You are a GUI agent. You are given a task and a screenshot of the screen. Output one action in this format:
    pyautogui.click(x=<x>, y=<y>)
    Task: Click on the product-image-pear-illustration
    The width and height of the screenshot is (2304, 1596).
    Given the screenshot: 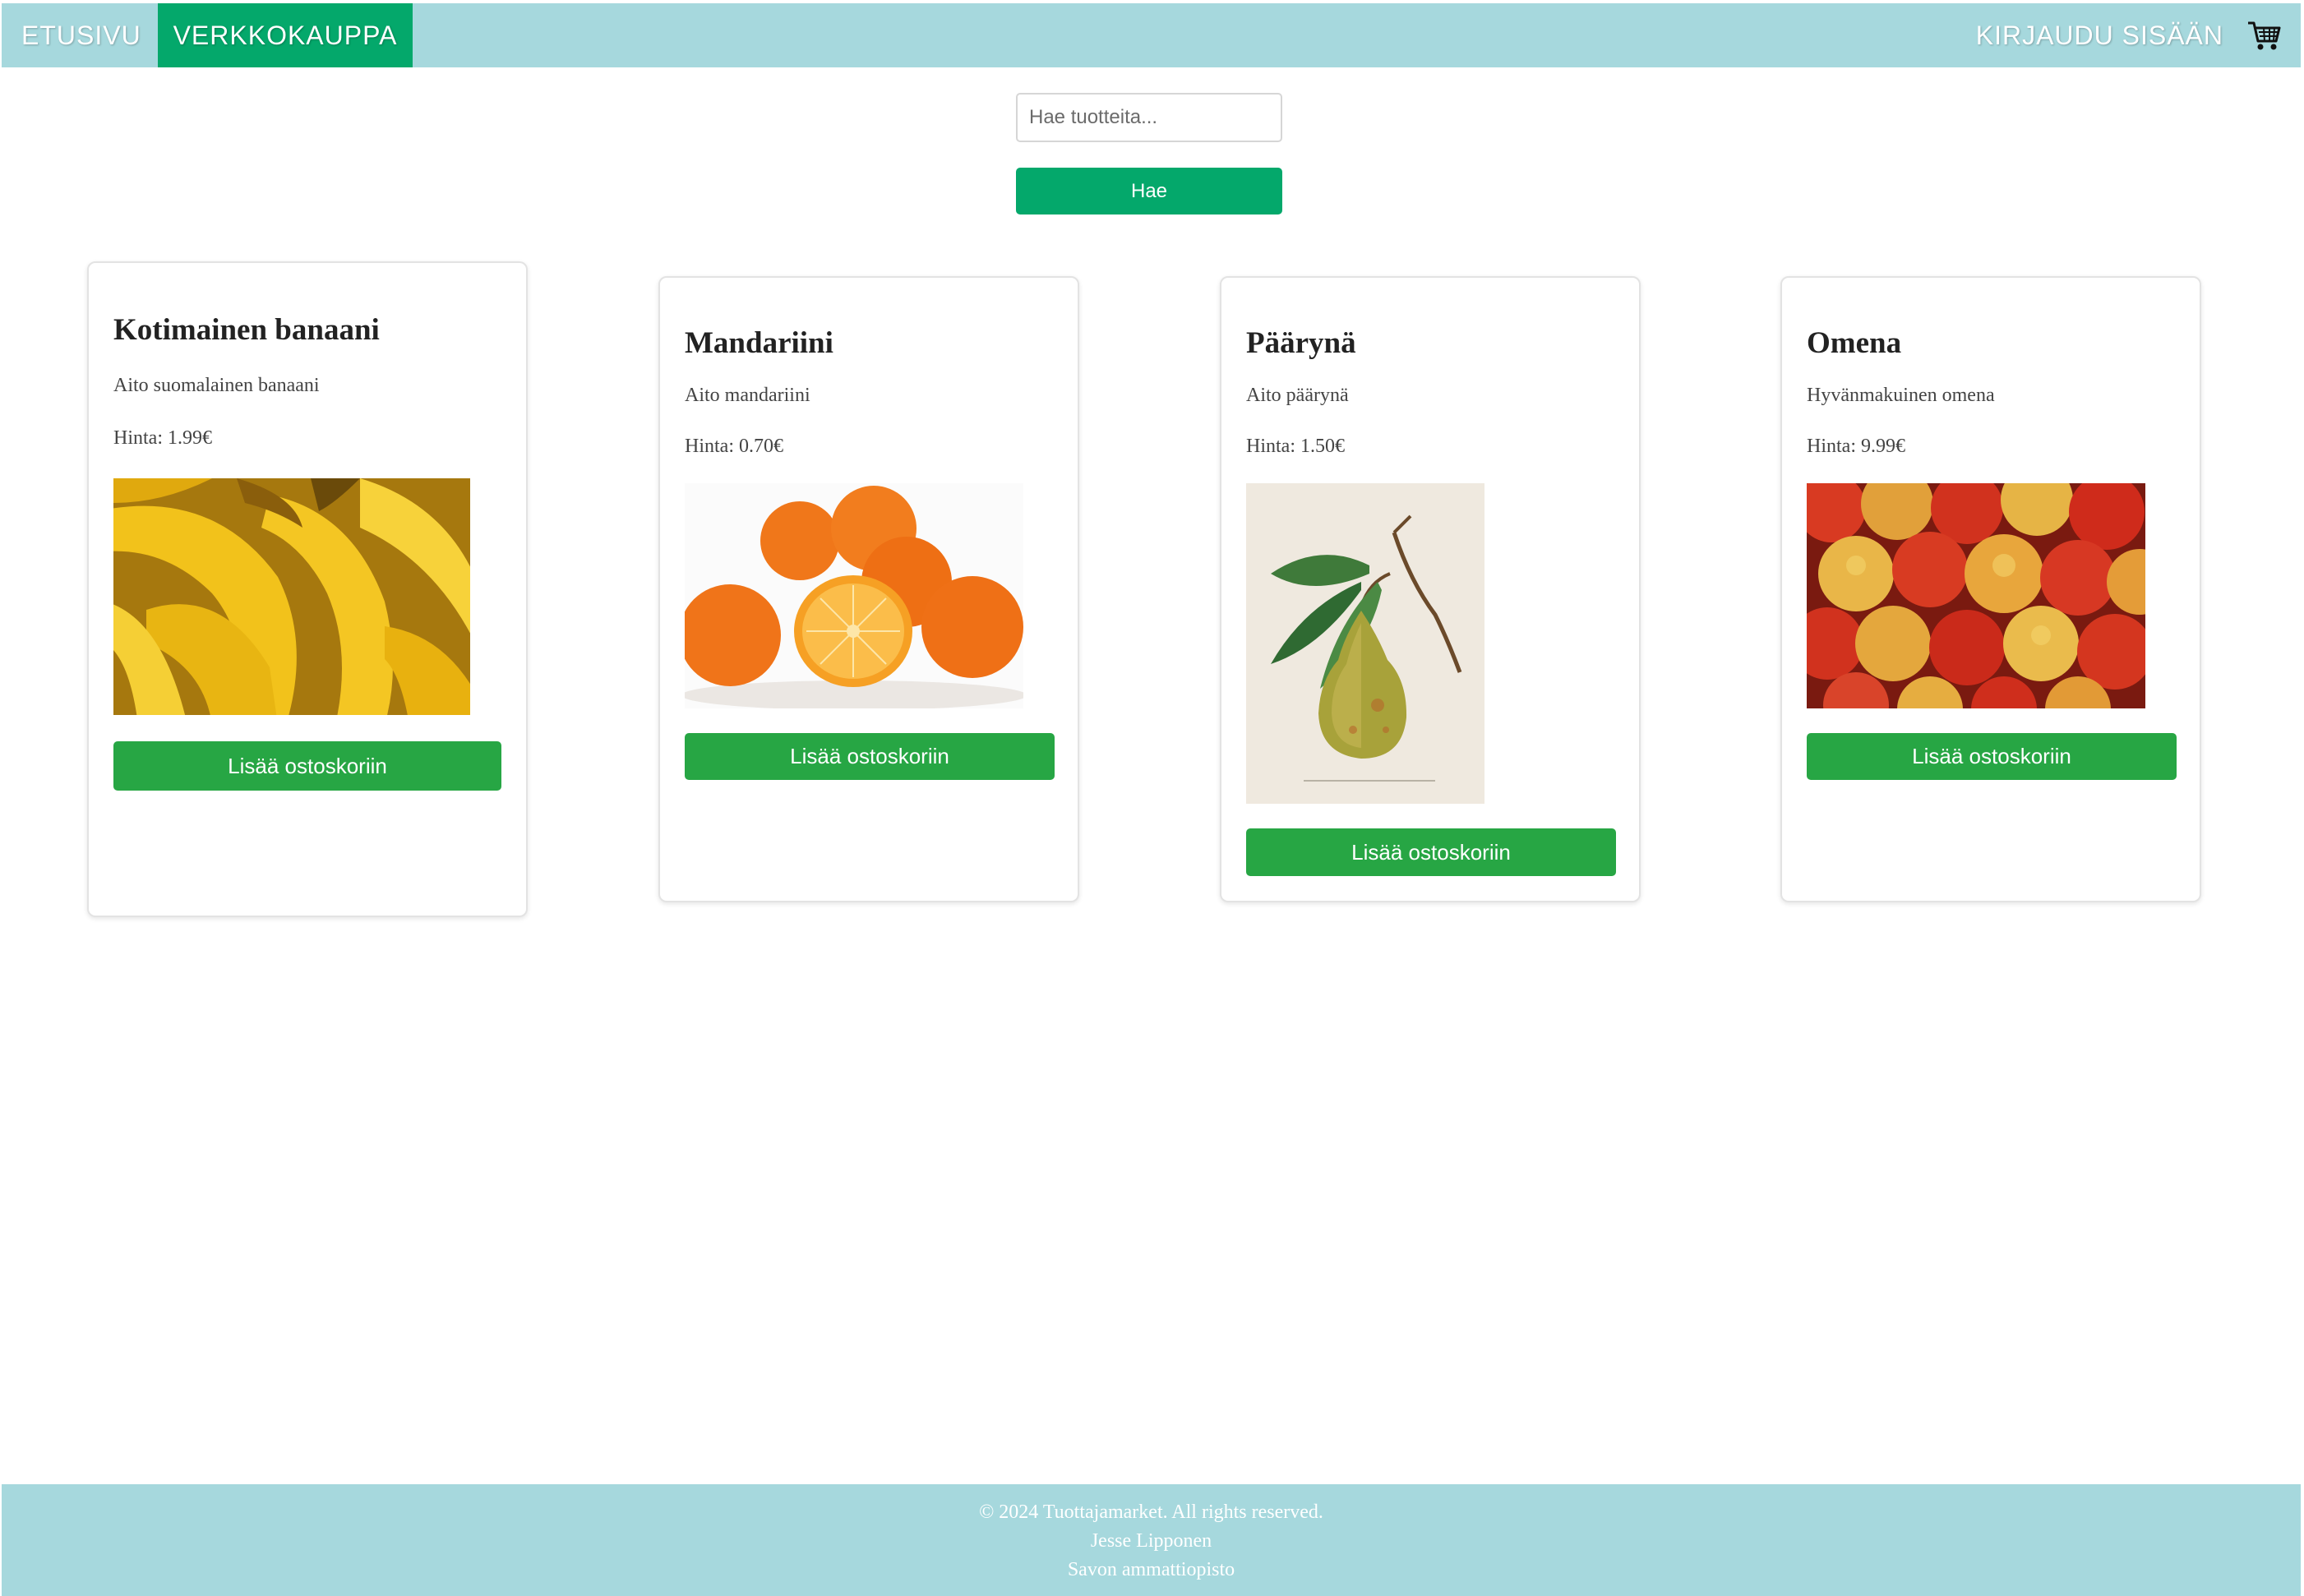 What is the action you would take?
    pyautogui.click(x=1365, y=643)
    